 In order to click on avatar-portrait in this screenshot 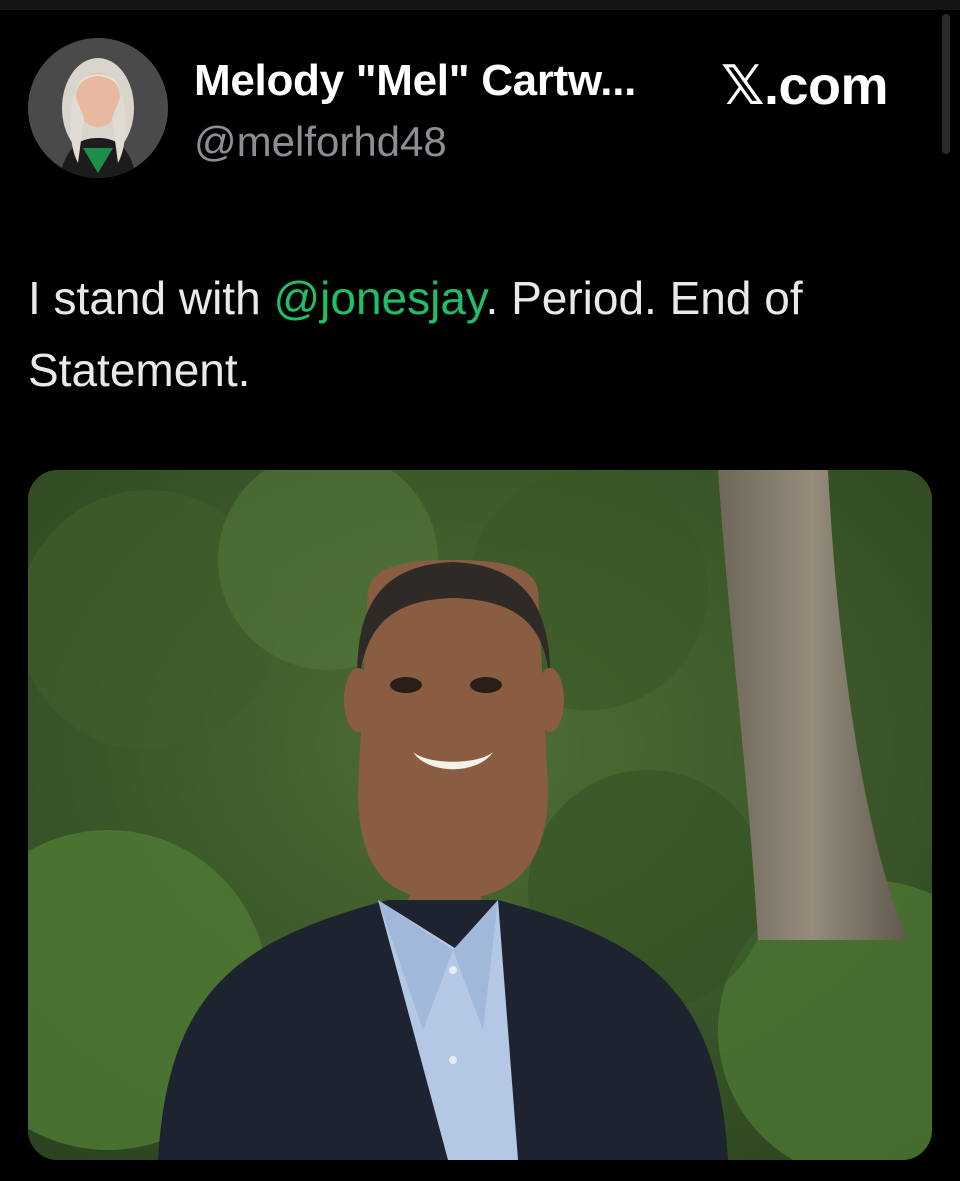, I will do `click(98, 108)`.